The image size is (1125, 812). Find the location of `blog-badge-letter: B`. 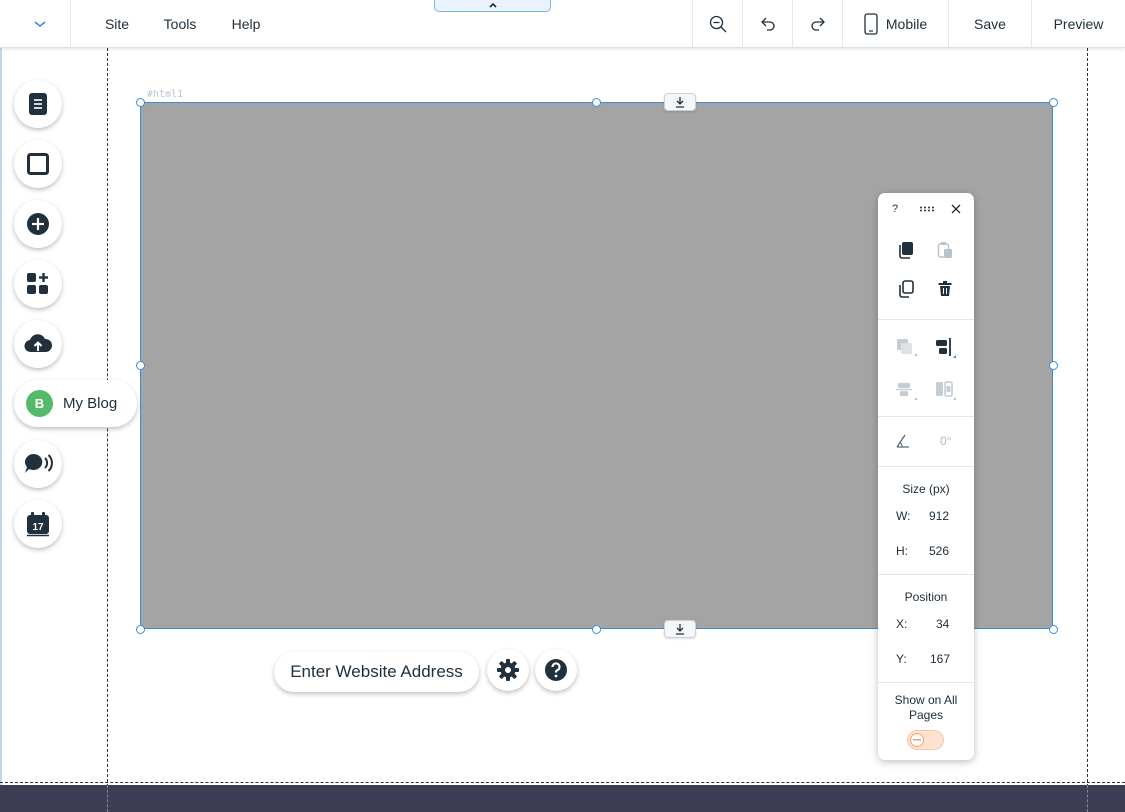

blog-badge-letter: B is located at coordinates (39, 403).